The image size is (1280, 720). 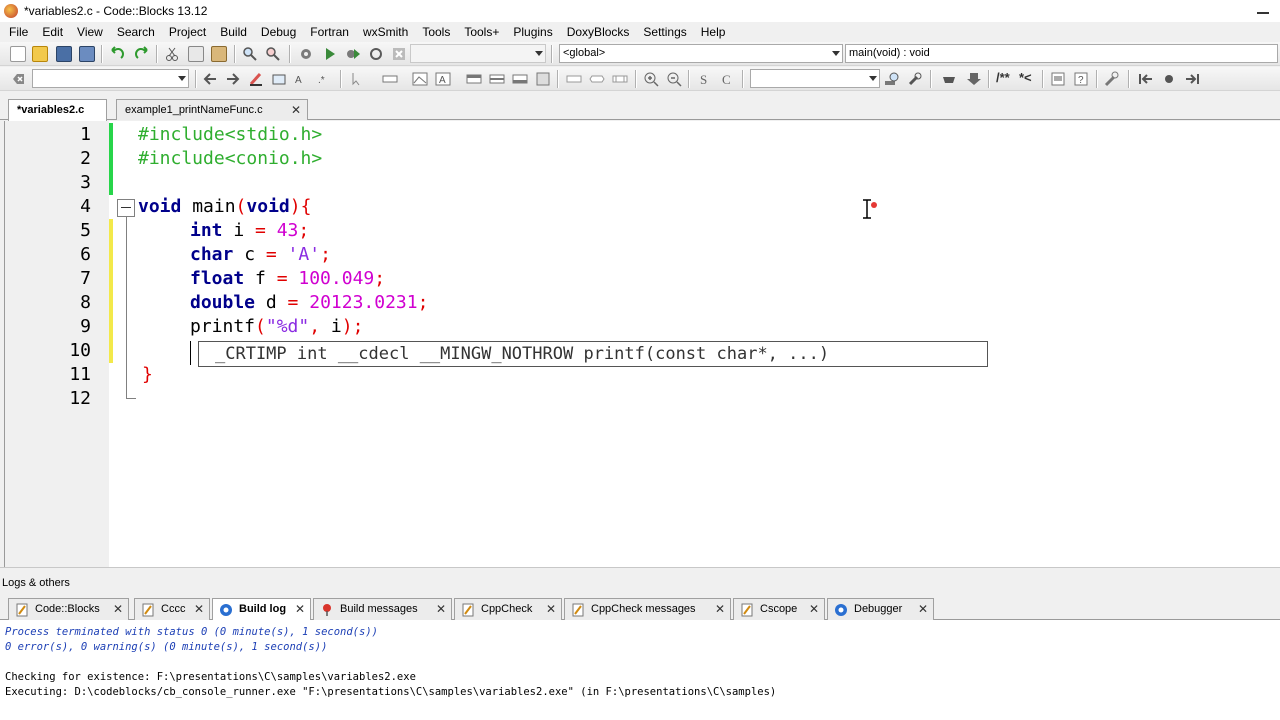 I want to click on open-folder-icon, so click(x=40, y=54).